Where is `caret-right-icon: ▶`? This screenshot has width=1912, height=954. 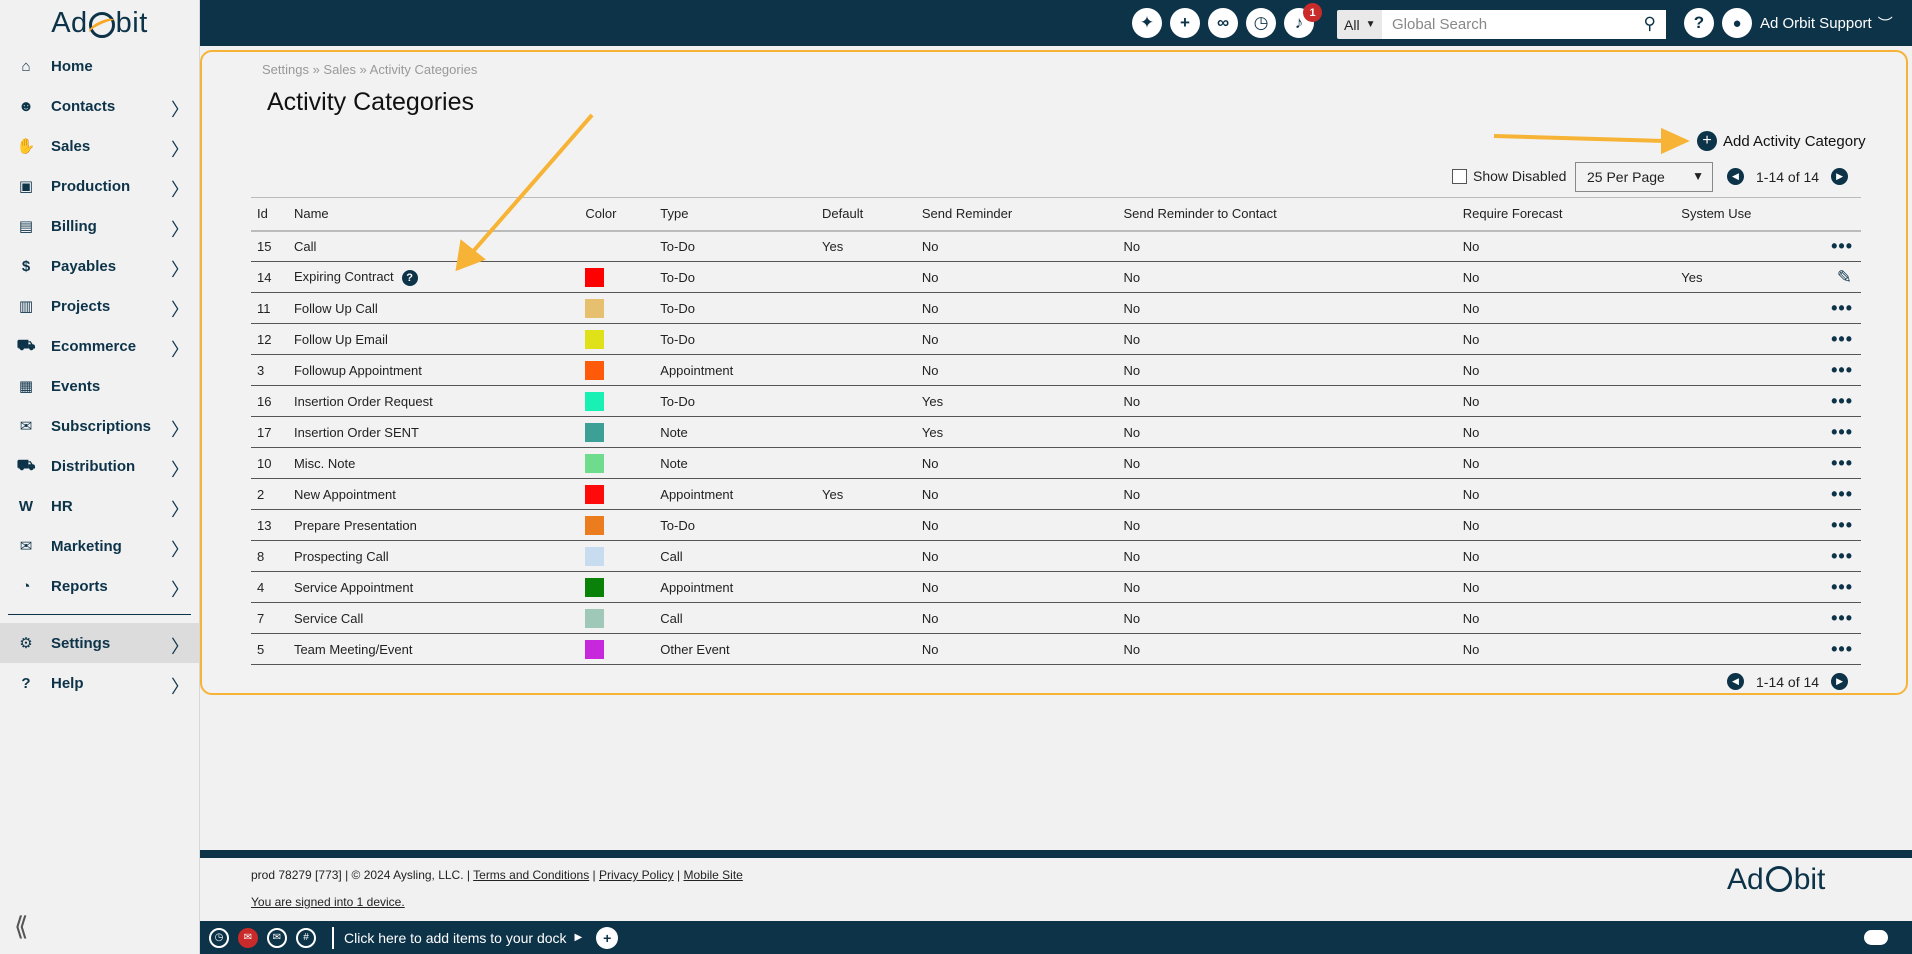 caret-right-icon: ▶ is located at coordinates (578, 937).